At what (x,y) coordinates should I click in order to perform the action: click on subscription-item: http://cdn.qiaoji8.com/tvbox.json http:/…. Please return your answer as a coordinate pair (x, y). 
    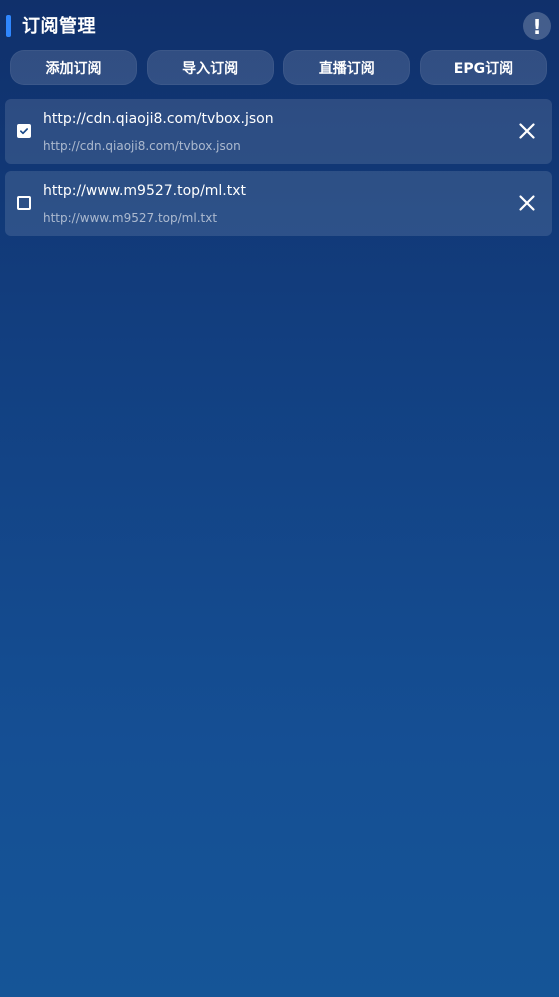
    Looking at the image, I should click on (278, 131).